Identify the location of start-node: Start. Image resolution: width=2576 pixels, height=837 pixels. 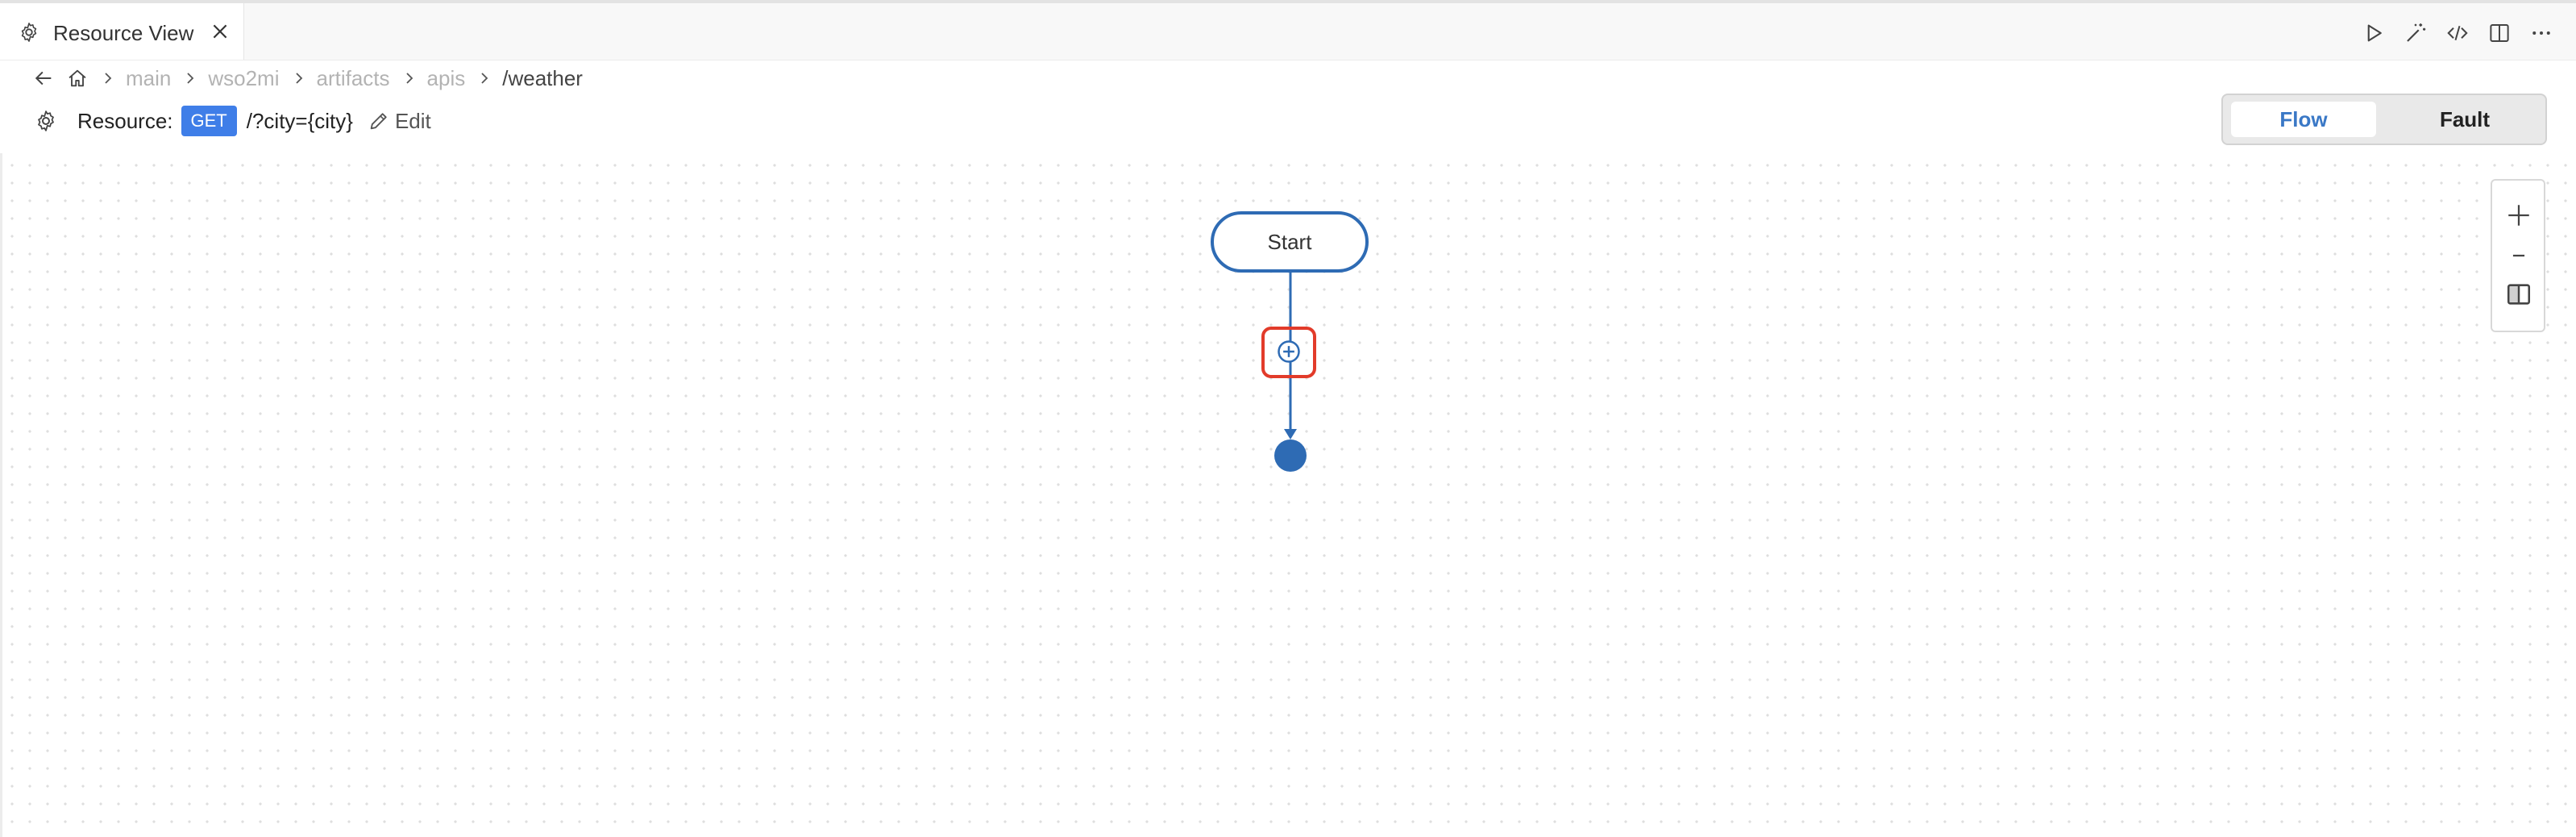
(1290, 242).